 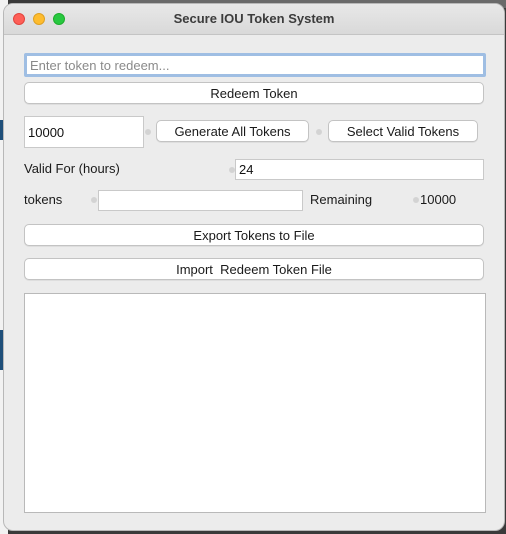 I want to click on valid-hours-input: 24, so click(x=359, y=169).